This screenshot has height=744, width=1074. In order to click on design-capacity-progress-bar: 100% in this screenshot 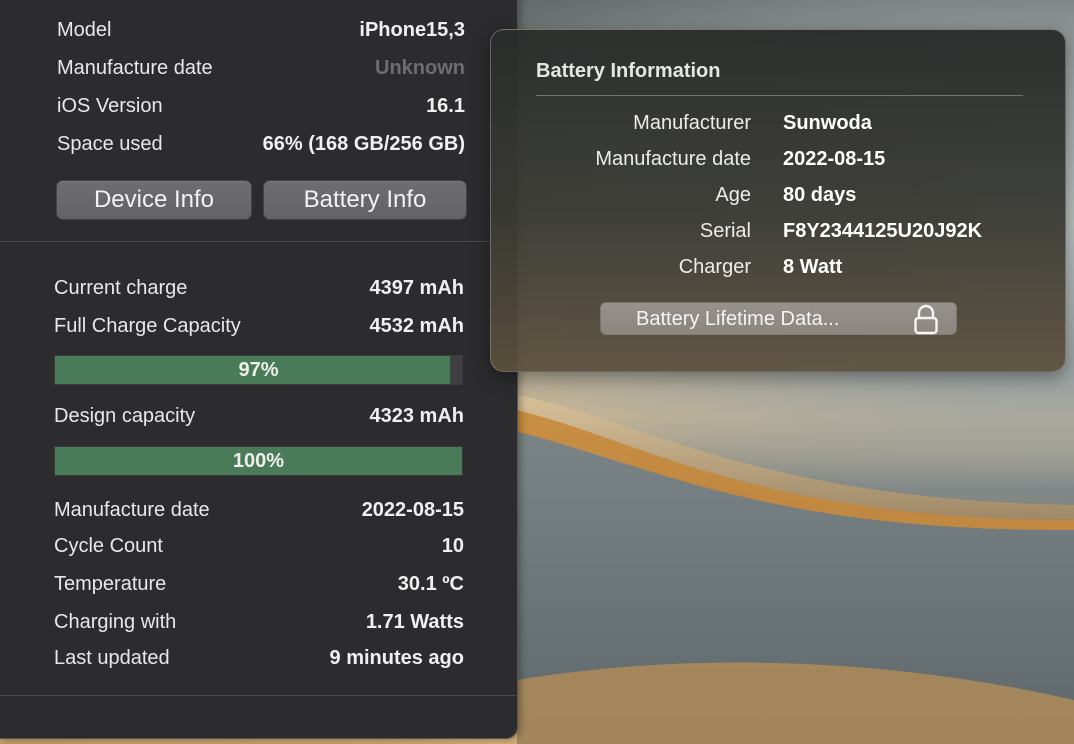, I will do `click(258, 461)`.